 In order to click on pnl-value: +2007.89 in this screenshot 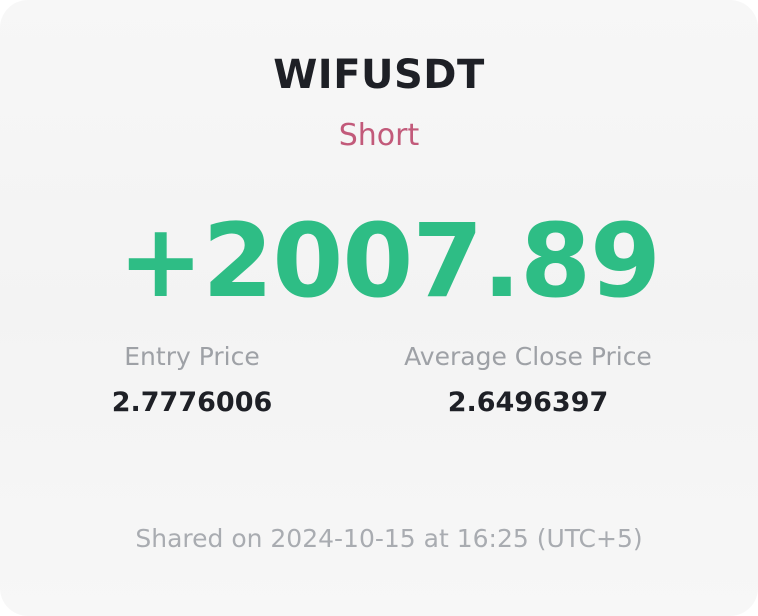, I will do `click(389, 261)`.